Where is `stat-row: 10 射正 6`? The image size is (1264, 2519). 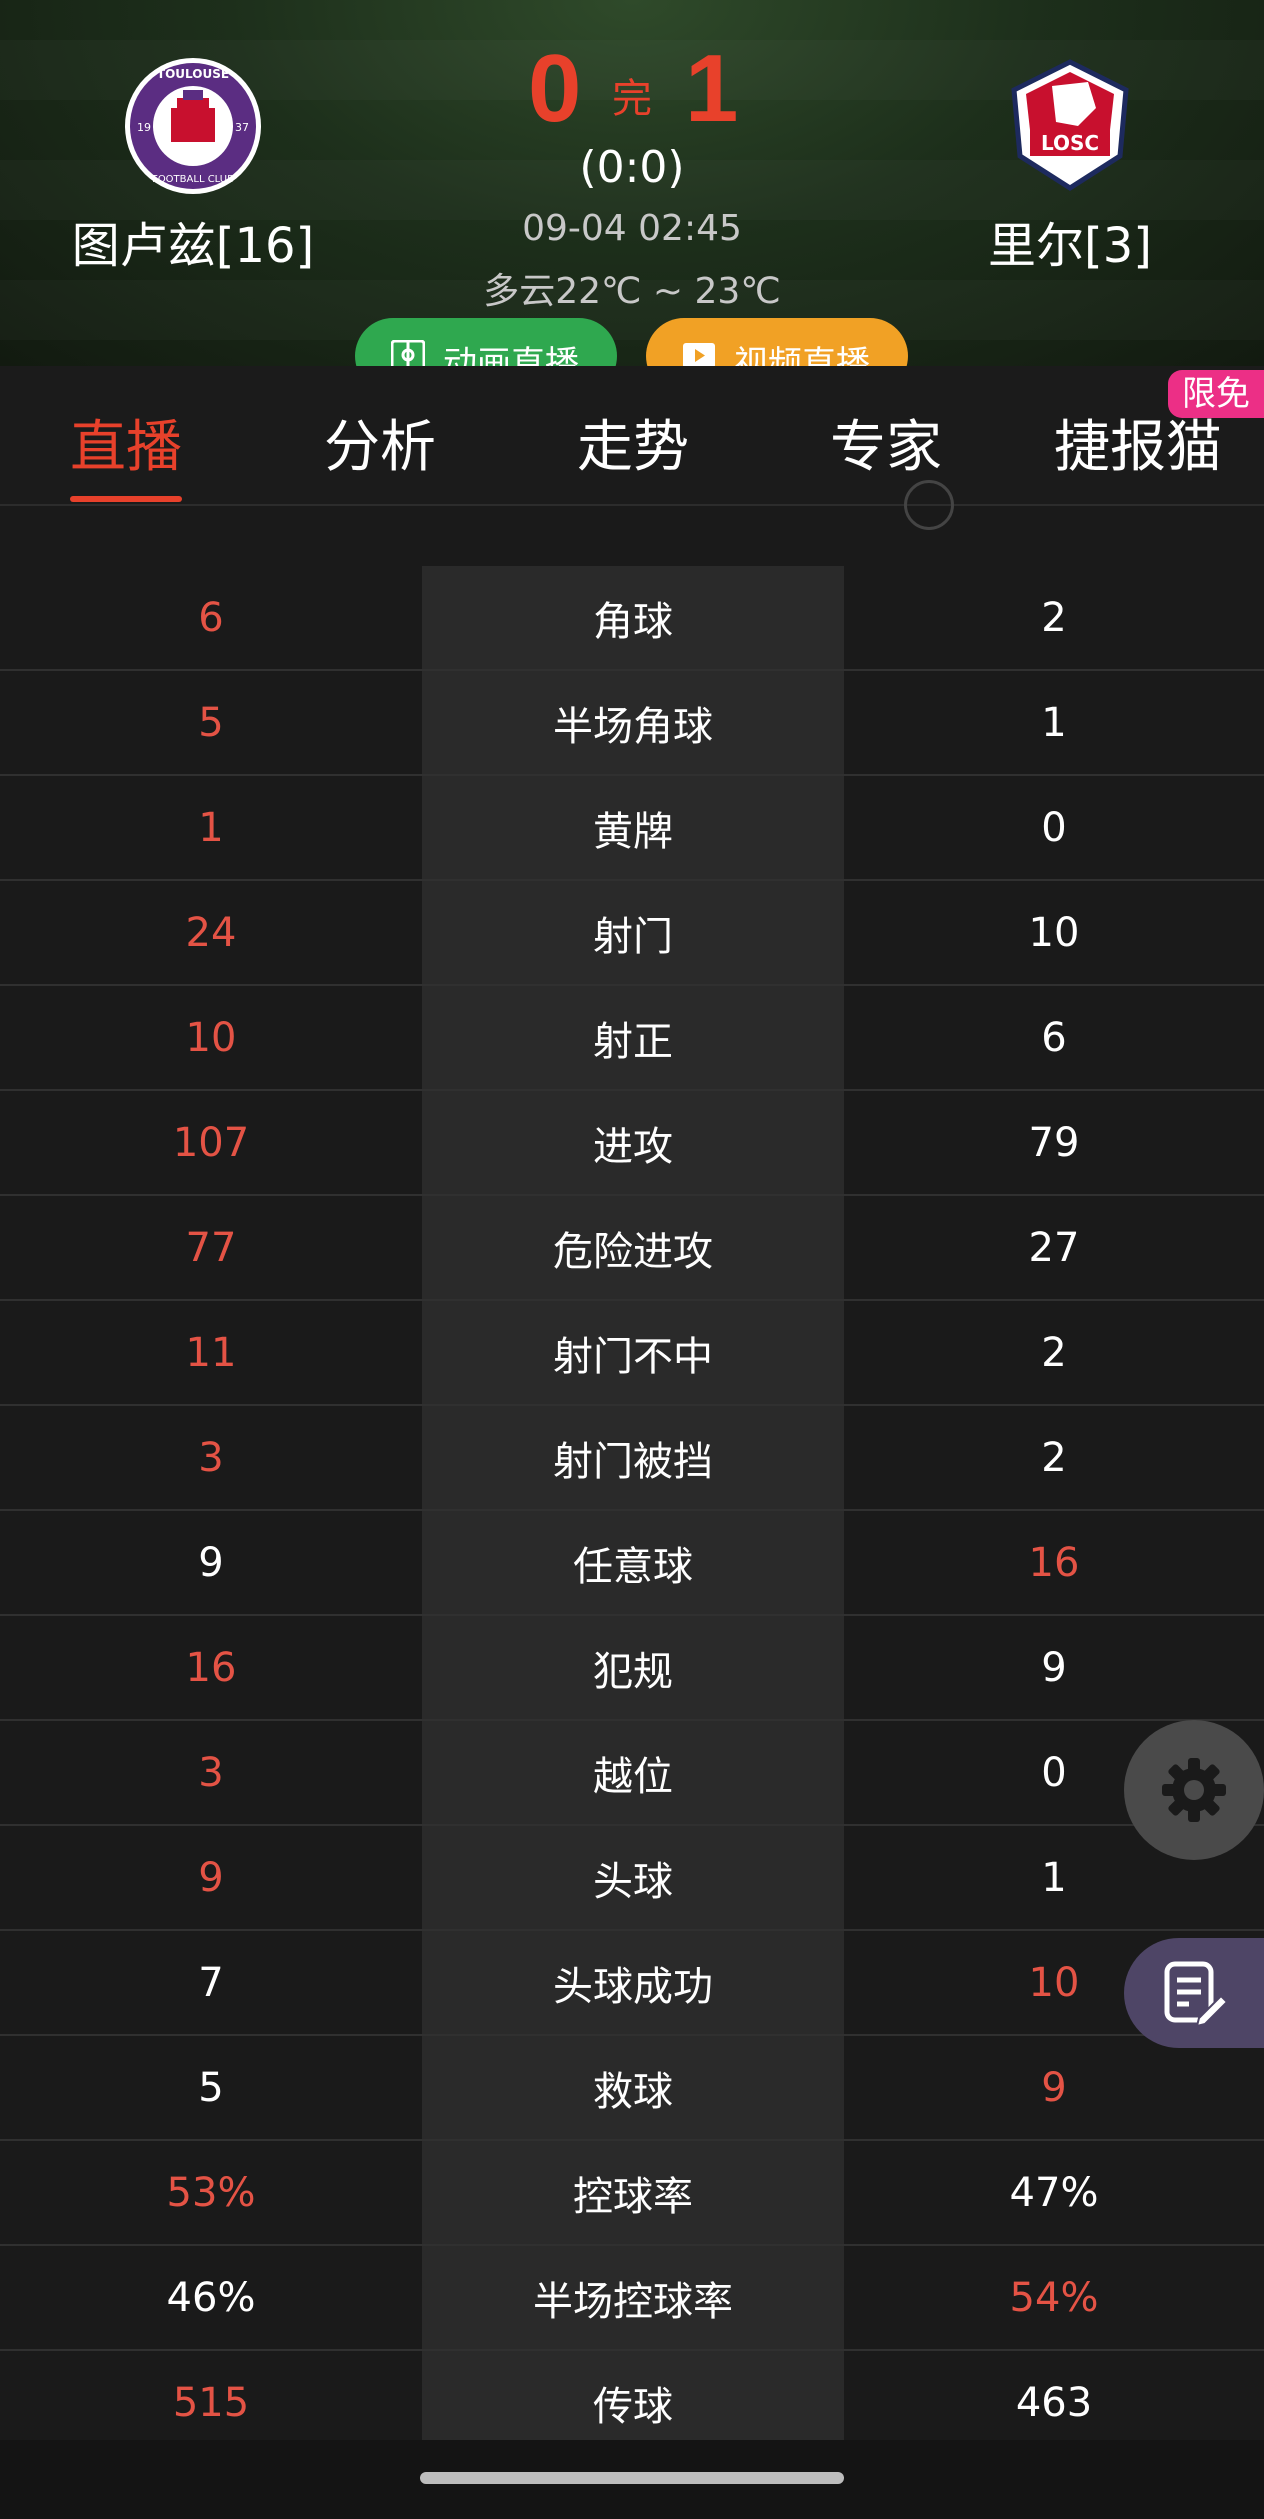
stat-row: 10 射正 6 is located at coordinates (632, 1038).